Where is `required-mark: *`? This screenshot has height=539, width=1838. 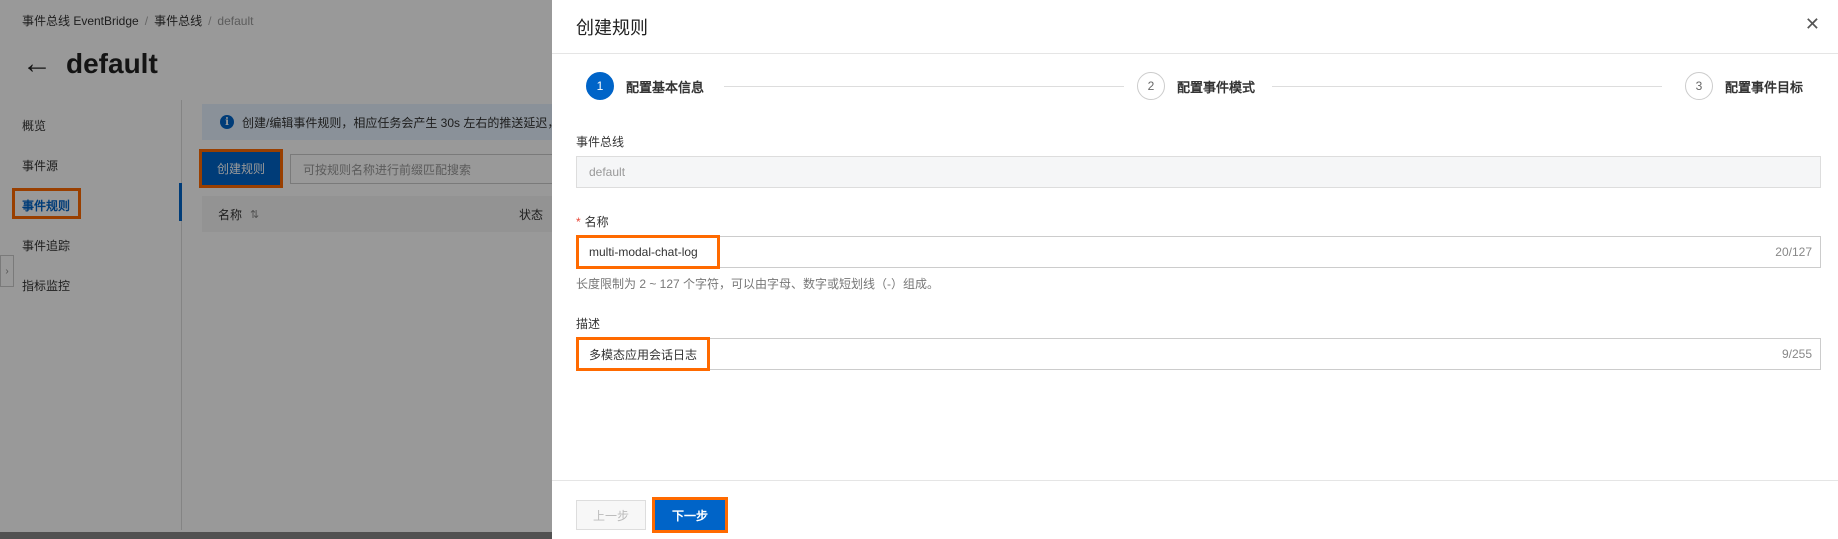 required-mark: * is located at coordinates (578, 222).